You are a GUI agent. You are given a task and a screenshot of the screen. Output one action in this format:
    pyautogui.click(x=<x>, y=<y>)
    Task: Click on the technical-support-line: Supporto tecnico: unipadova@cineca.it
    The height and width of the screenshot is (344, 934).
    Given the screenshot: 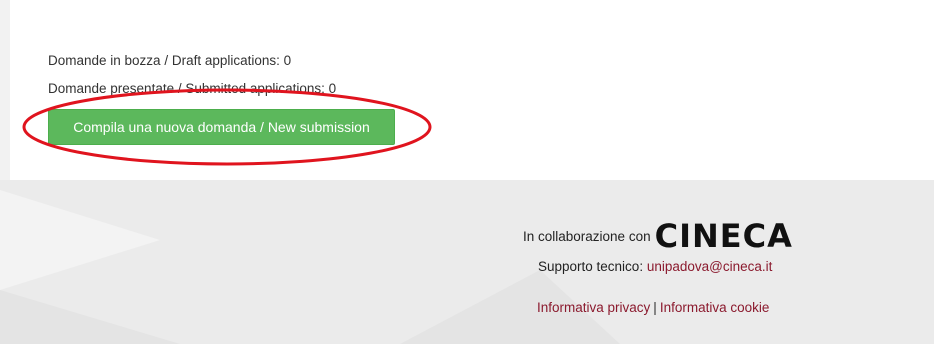 What is the action you would take?
    pyautogui.click(x=655, y=266)
    